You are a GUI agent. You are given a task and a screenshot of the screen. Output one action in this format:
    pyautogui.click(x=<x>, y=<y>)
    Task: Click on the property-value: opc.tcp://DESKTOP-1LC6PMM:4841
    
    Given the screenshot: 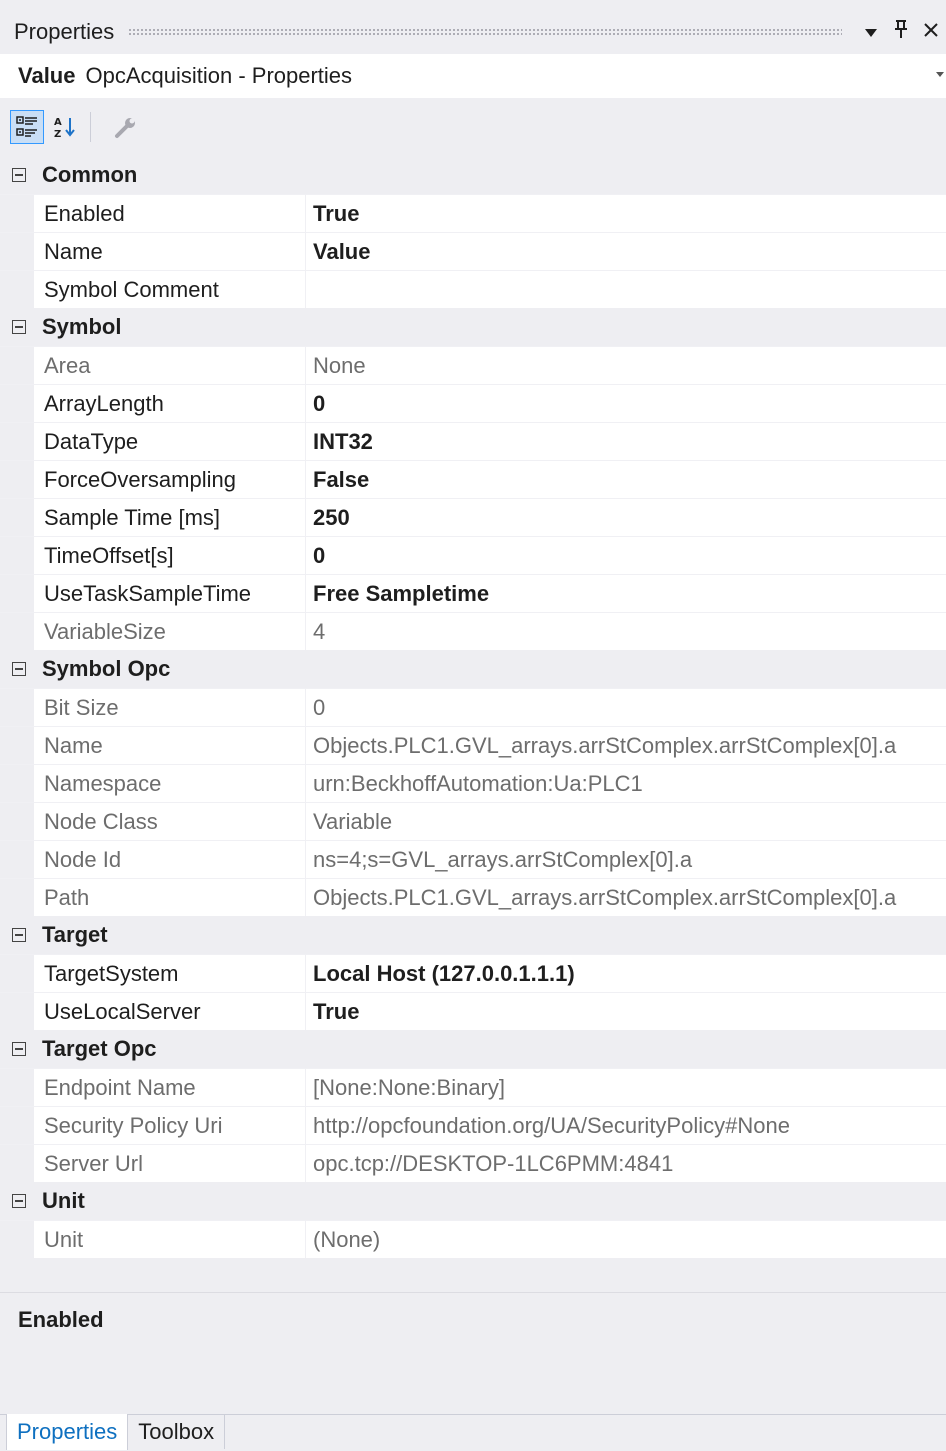 What is the action you would take?
    pyautogui.click(x=493, y=1163)
    